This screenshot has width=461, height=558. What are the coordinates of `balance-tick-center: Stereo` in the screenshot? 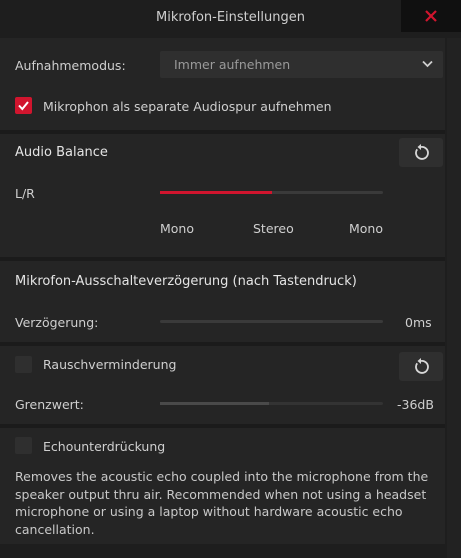 It's located at (273, 228).